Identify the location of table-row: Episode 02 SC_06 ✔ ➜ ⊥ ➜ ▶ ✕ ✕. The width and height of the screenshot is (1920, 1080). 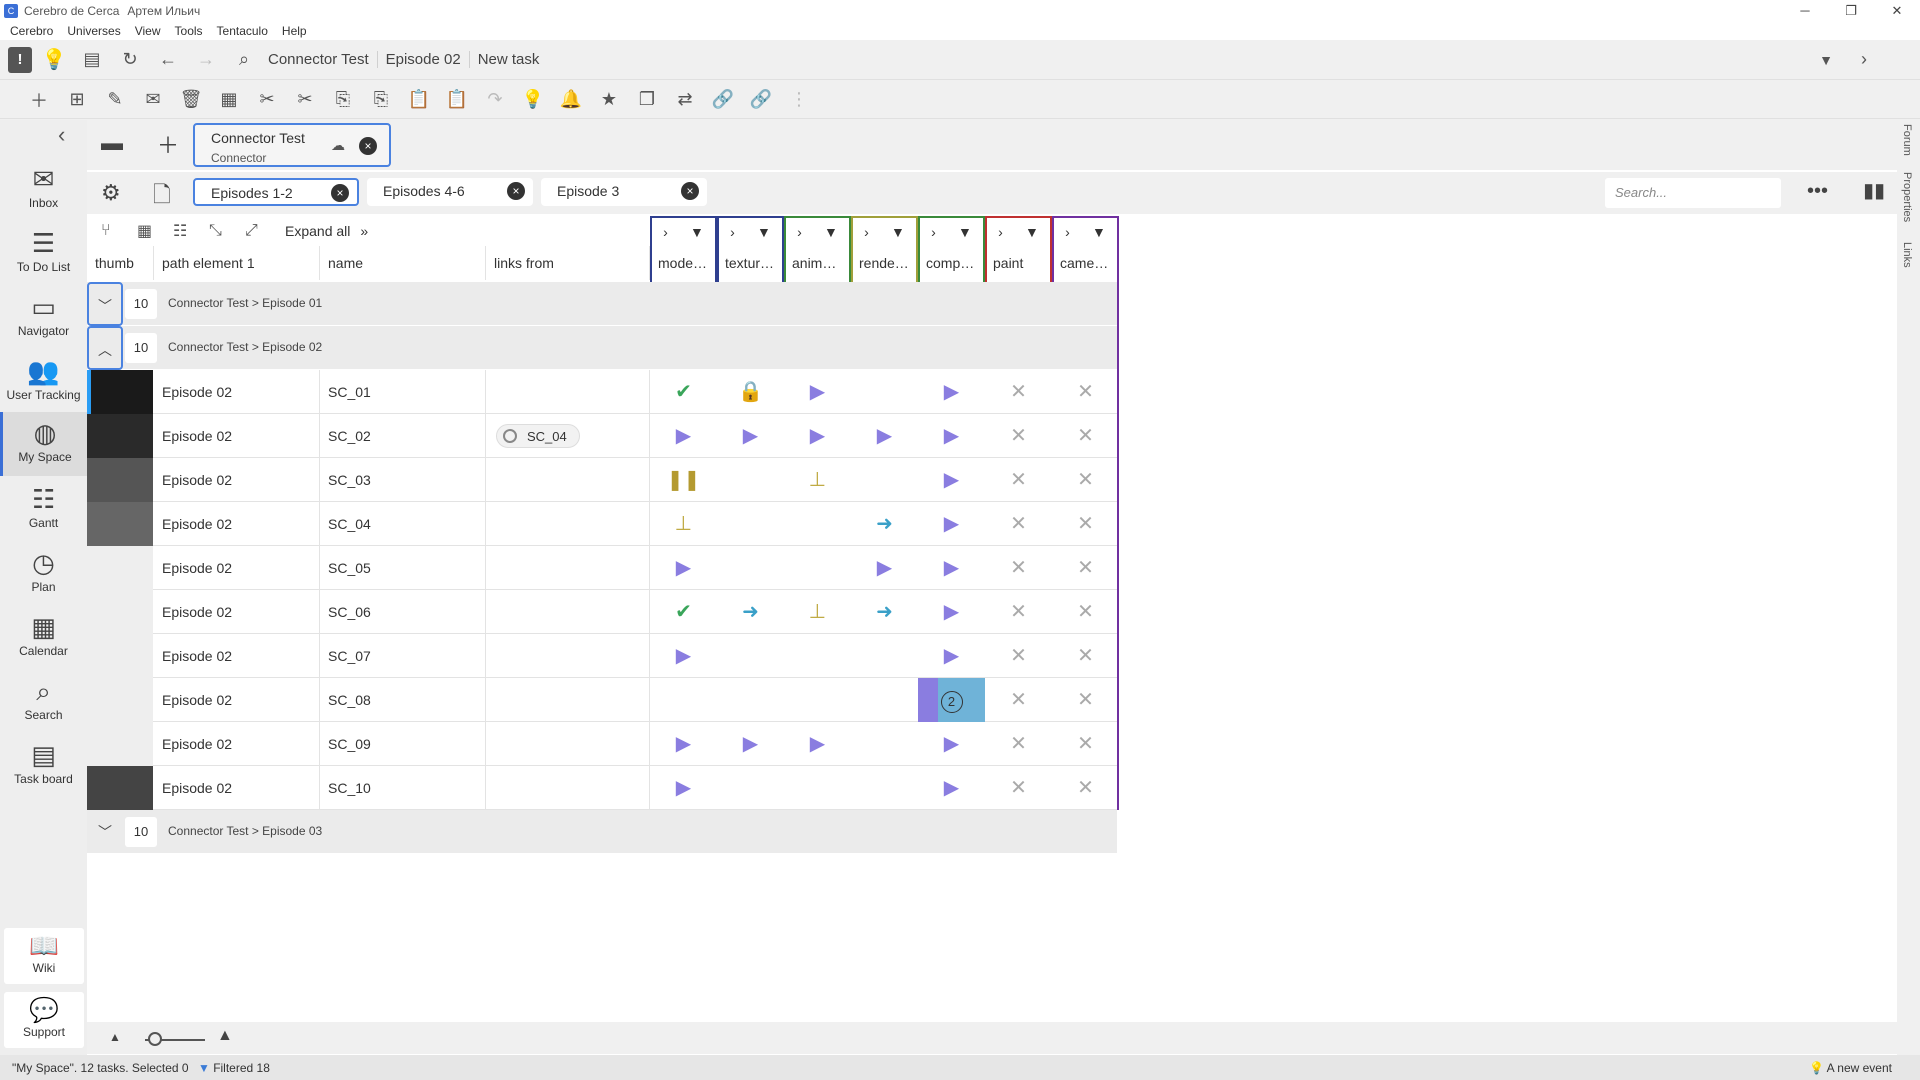
(602, 612).